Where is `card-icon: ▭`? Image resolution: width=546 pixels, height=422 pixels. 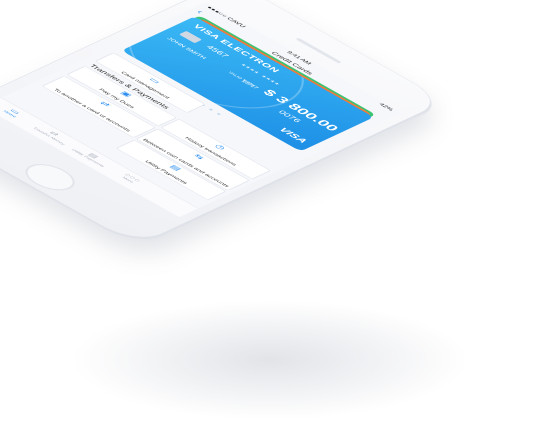 card-icon: ▭ is located at coordinates (154, 80).